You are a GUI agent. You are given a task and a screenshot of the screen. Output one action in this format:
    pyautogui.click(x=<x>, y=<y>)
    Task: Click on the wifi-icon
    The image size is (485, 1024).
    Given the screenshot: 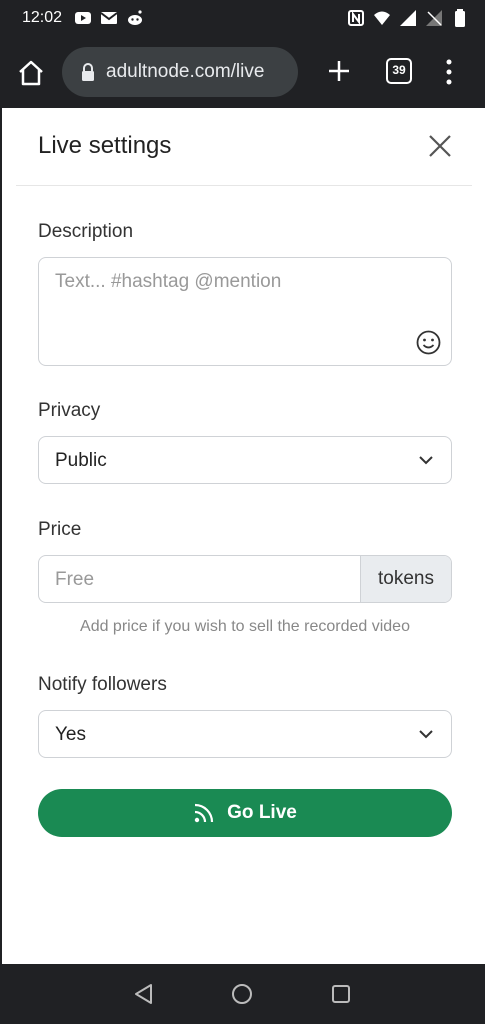 What is the action you would take?
    pyautogui.click(x=382, y=18)
    